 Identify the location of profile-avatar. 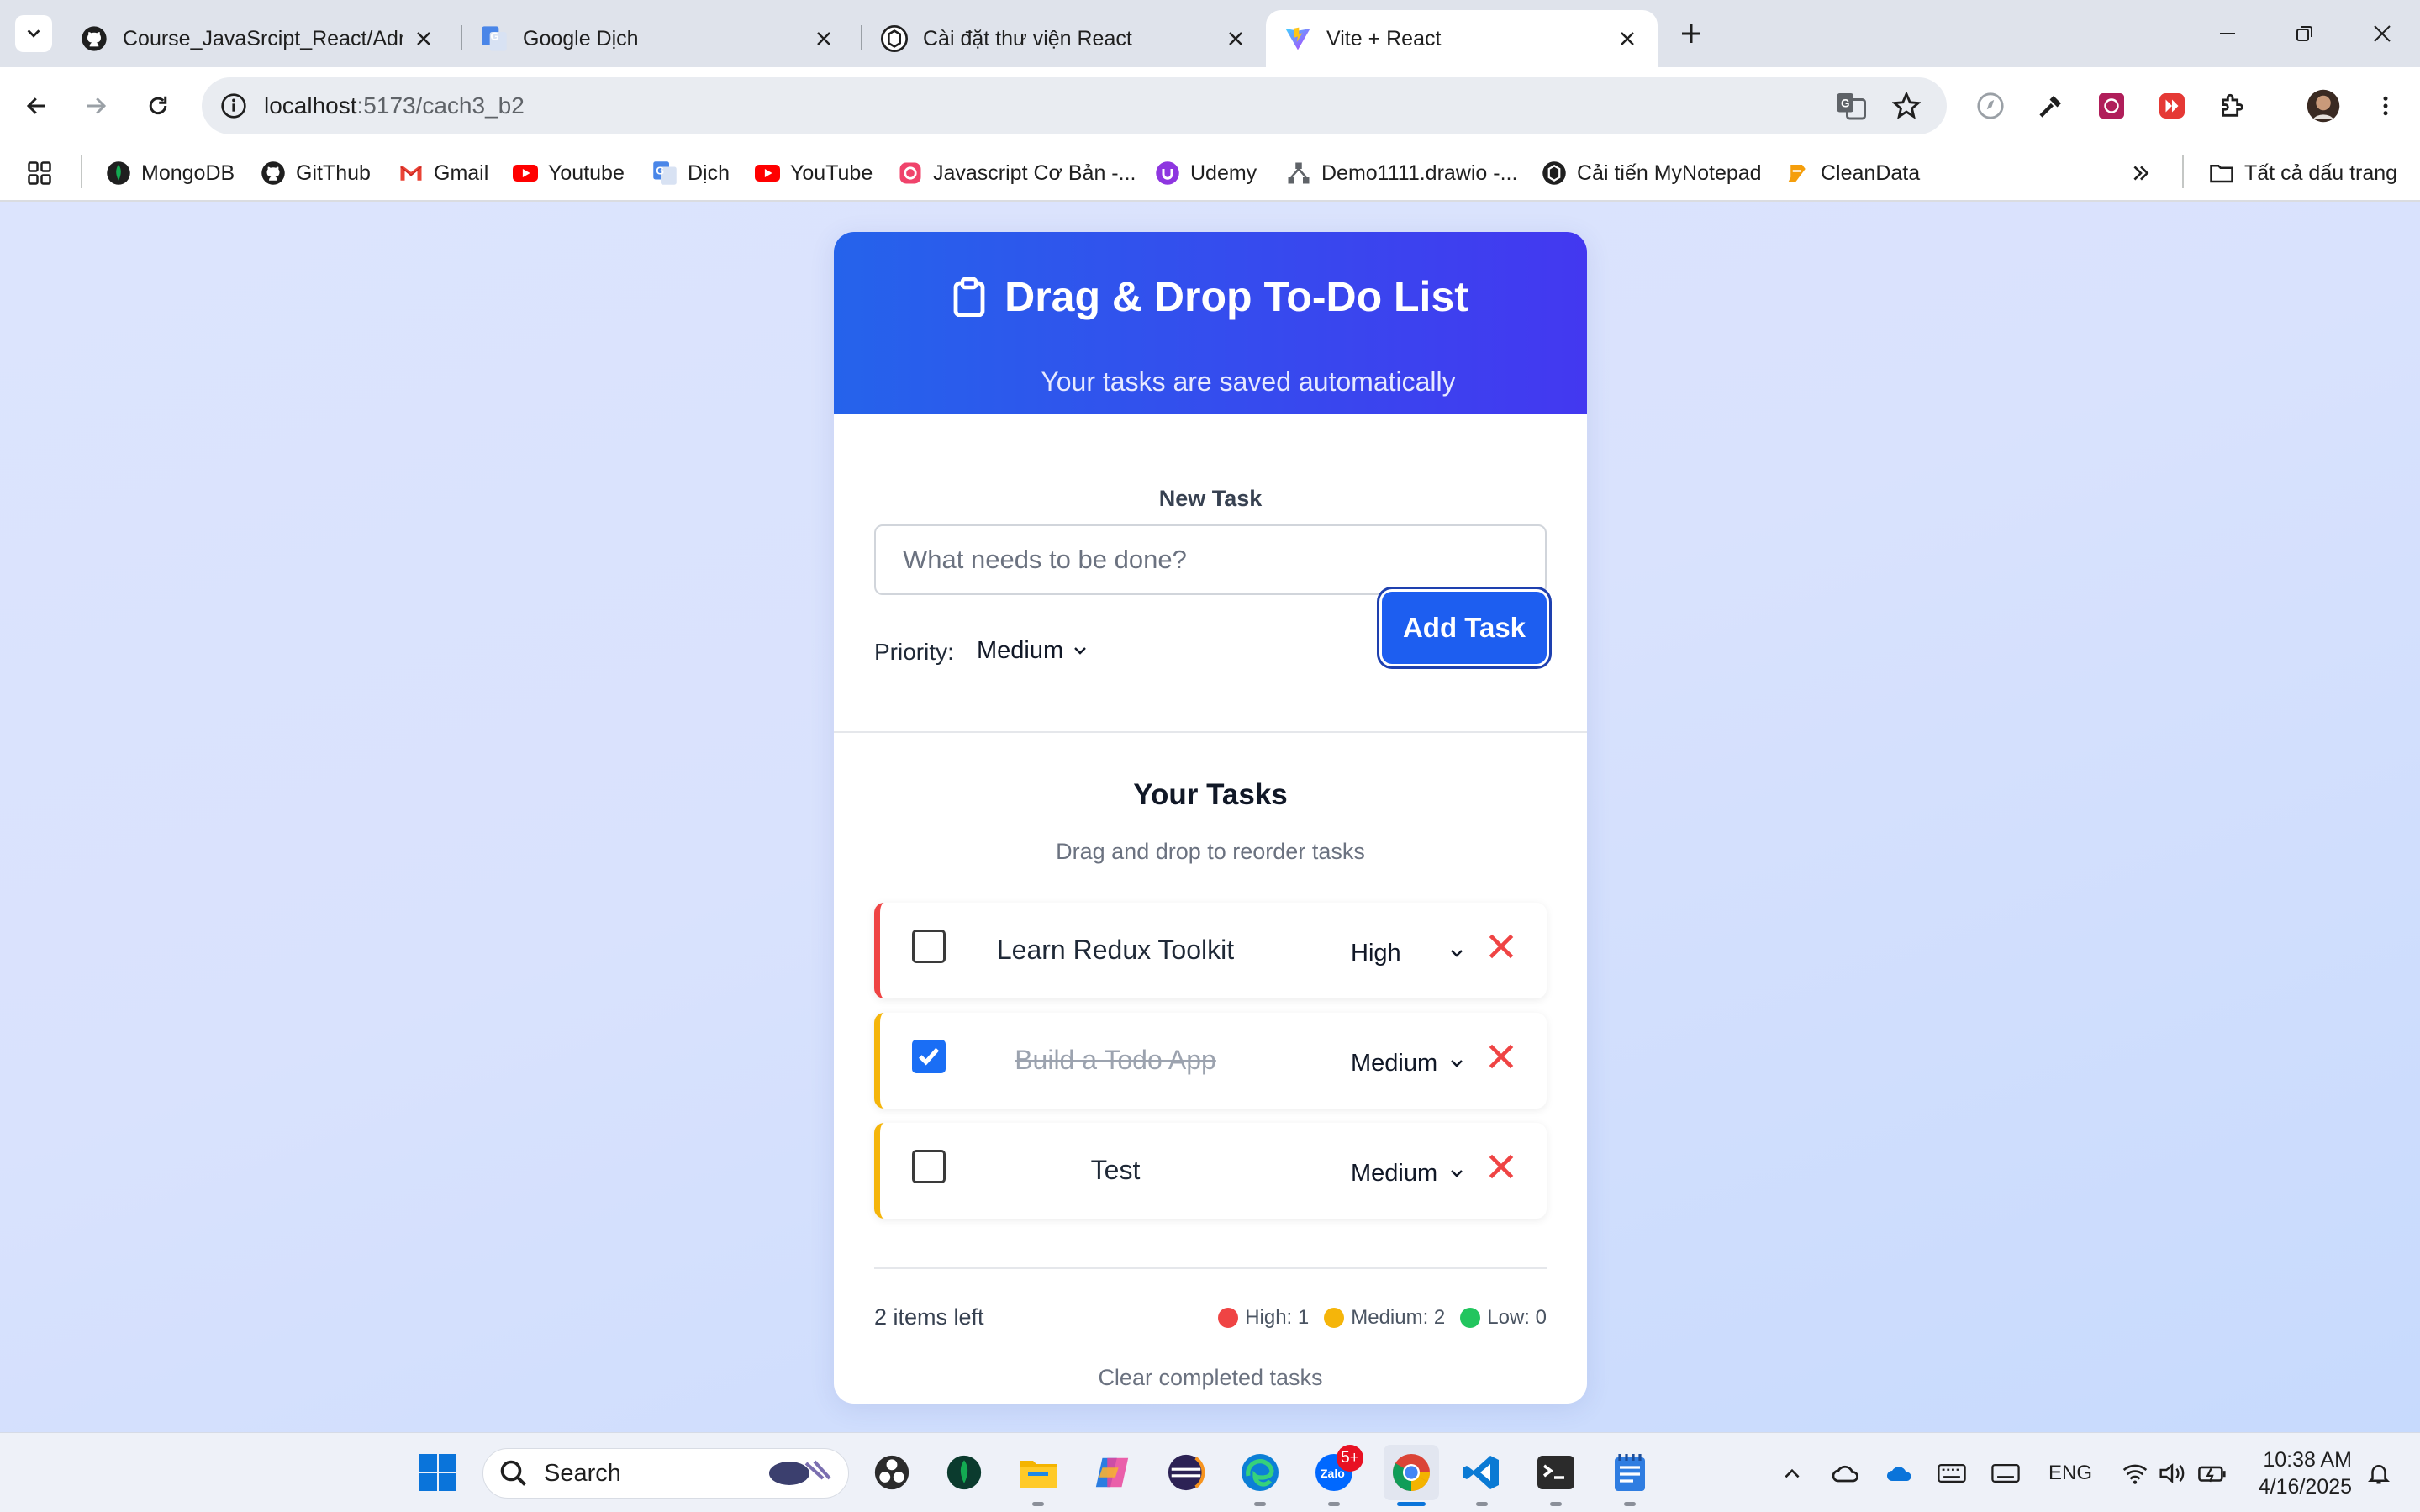
(2323, 106).